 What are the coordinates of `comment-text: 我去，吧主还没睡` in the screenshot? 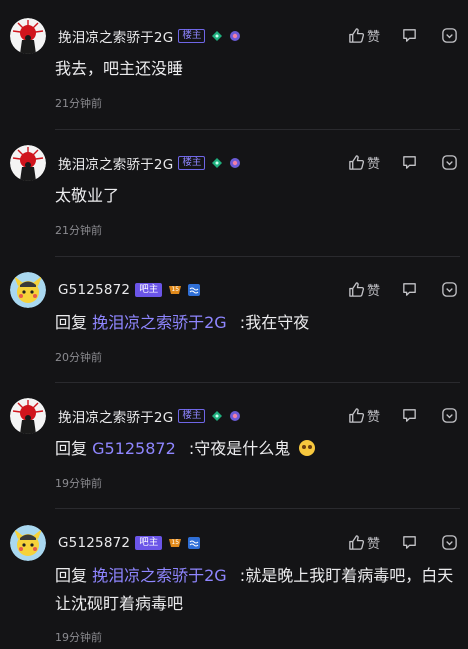 It's located at (119, 68).